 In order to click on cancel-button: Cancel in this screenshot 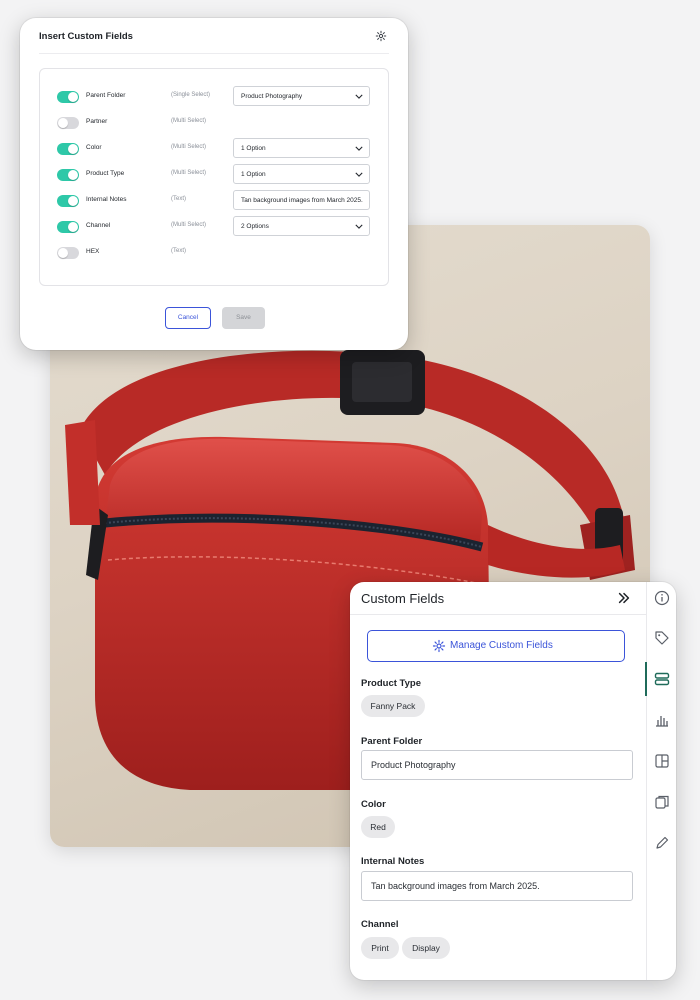, I will do `click(188, 318)`.